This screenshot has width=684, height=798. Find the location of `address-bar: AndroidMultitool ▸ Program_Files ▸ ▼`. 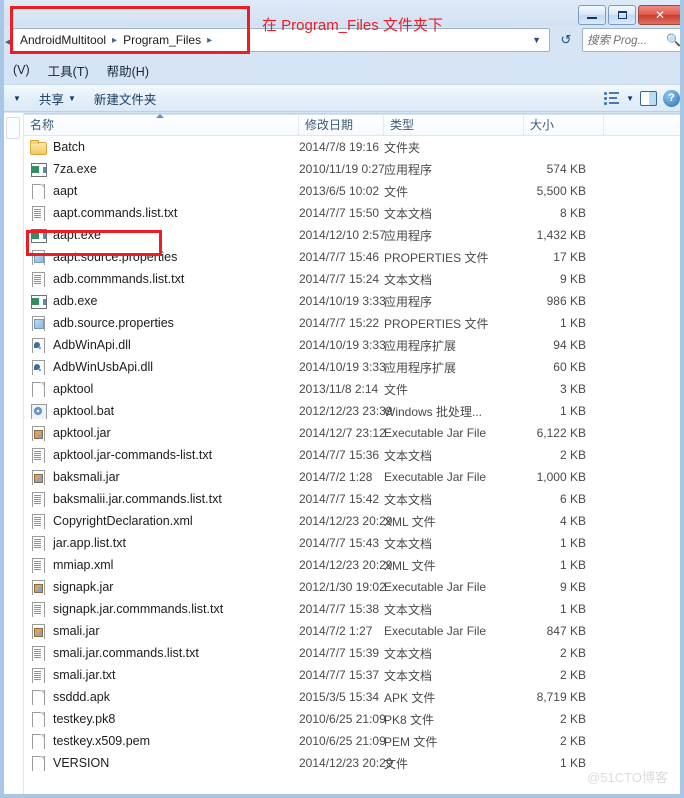

address-bar: AndroidMultitool ▸ Program_Files ▸ ▼ is located at coordinates (281, 40).